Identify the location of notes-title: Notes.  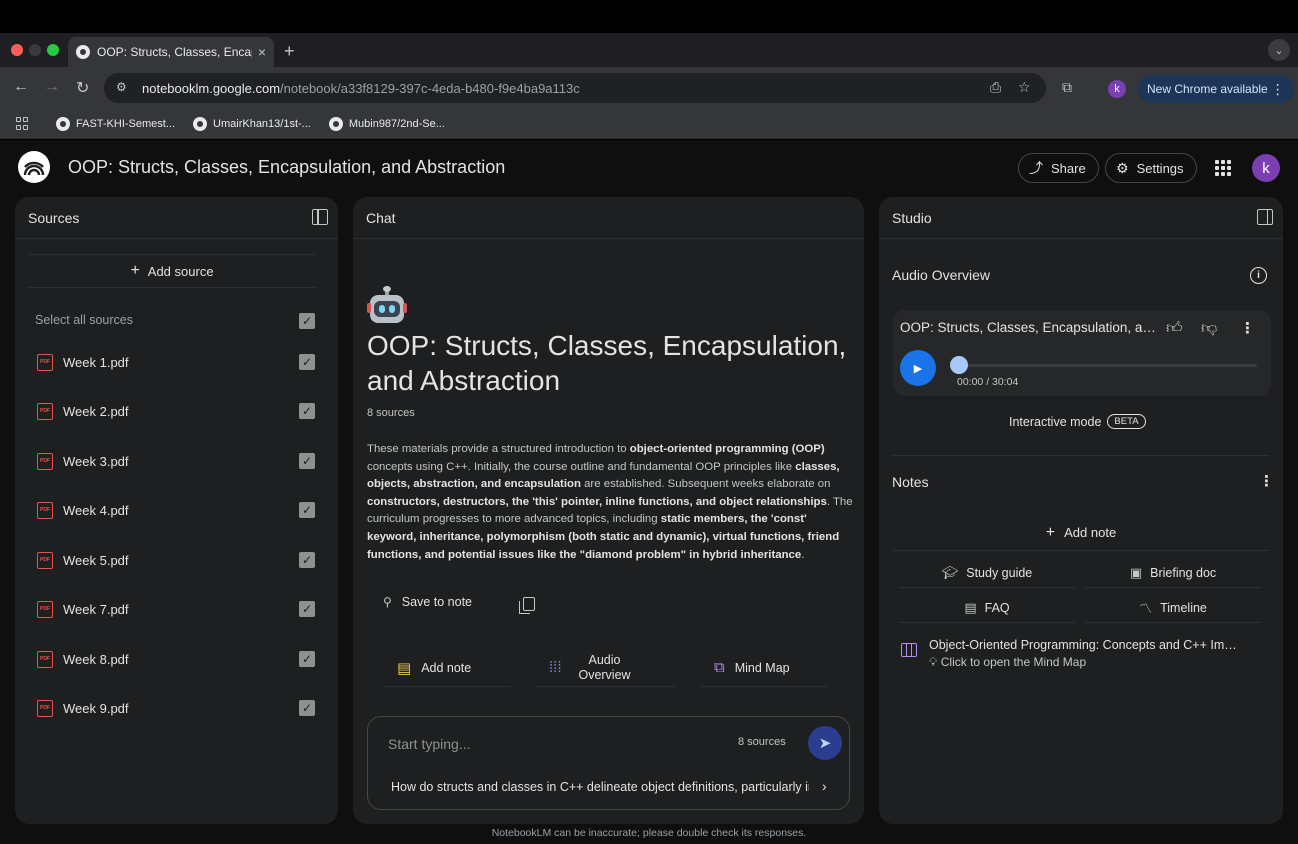
(910, 482).